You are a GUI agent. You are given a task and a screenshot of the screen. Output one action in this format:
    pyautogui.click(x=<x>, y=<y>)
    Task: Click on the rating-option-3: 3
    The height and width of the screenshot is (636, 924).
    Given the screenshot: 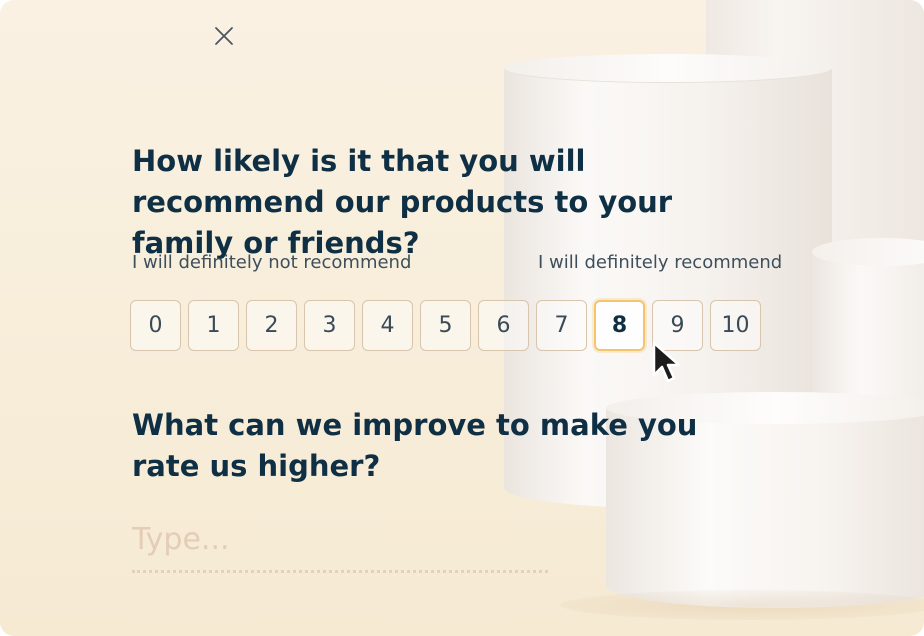 What is the action you would take?
    pyautogui.click(x=329, y=325)
    